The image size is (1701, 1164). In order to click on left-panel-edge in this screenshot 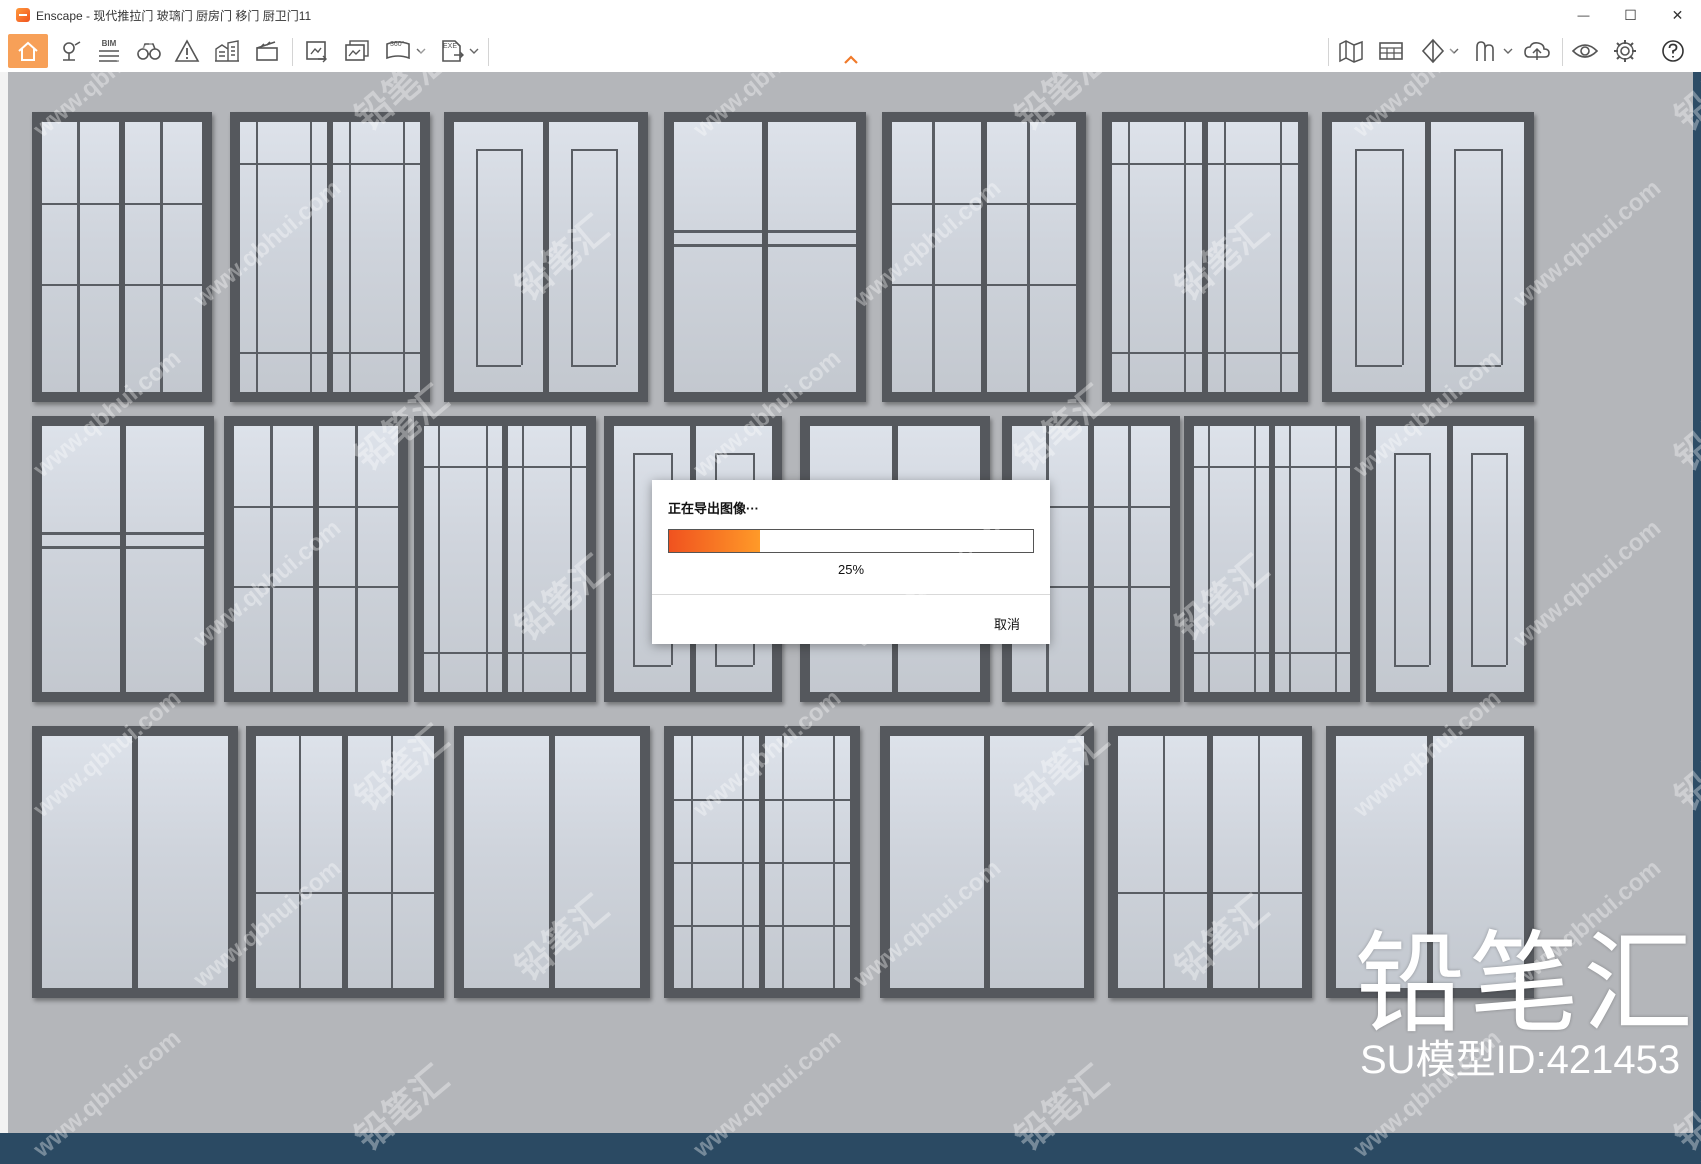, I will do `click(4, 602)`.